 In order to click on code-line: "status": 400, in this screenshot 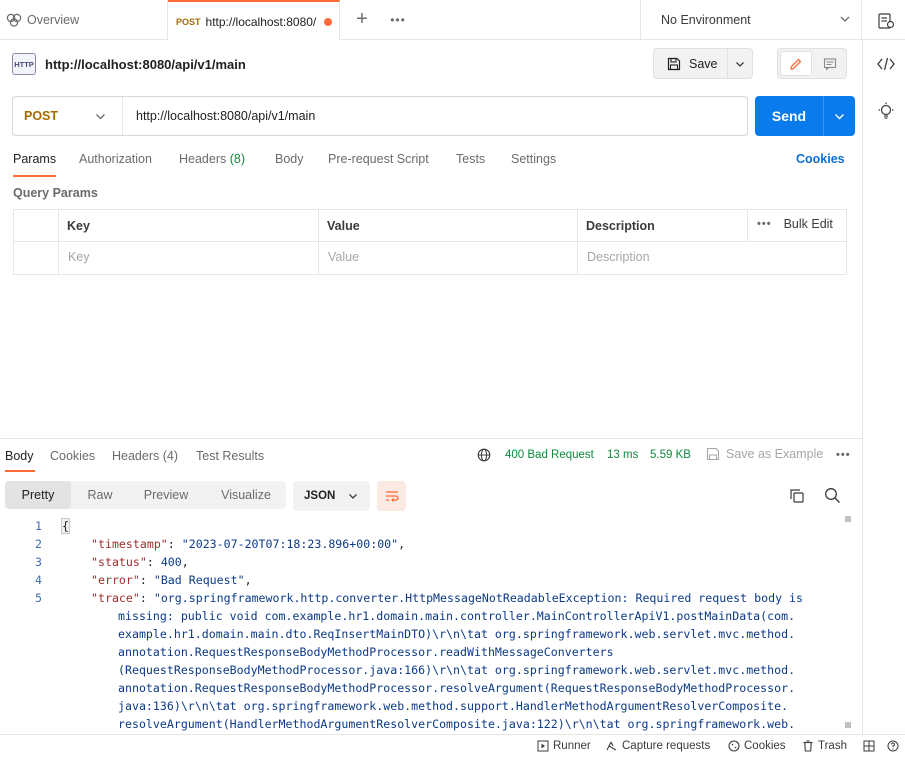, I will do `click(140, 562)`.